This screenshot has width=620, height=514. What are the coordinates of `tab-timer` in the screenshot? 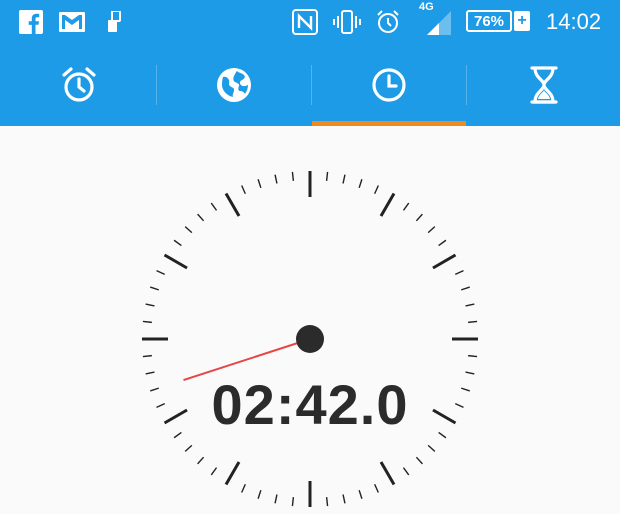 It's located at (543, 84).